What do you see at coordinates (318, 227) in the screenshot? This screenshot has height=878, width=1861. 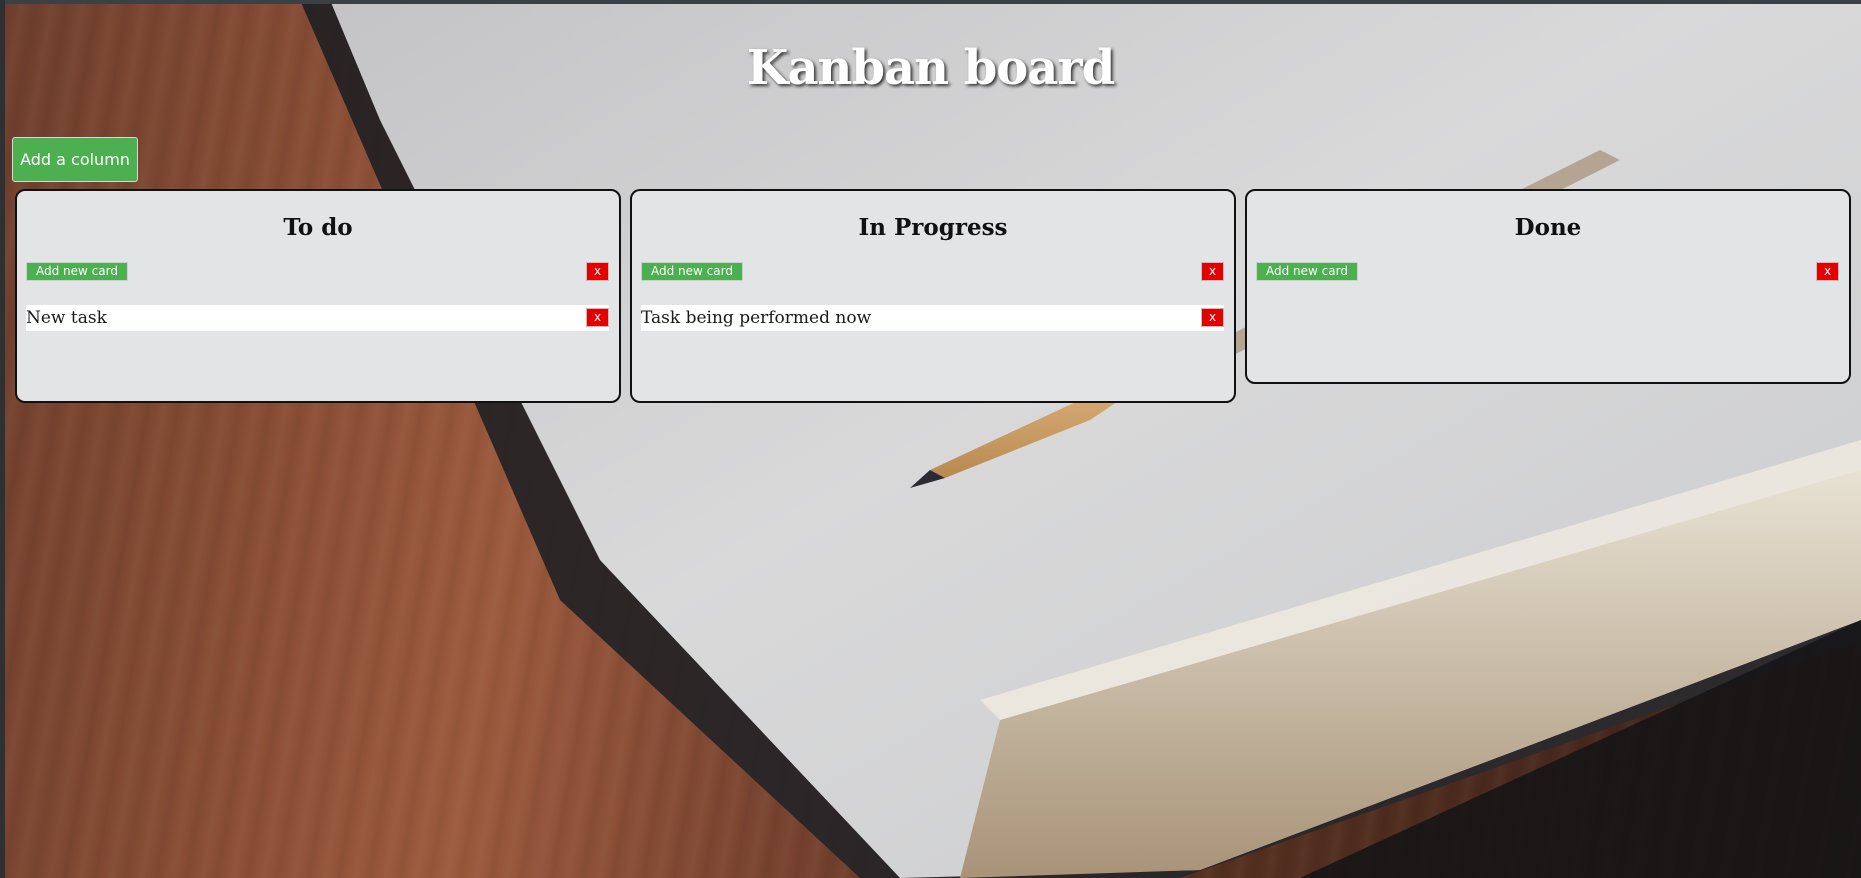 I see `column-title: To do` at bounding box center [318, 227].